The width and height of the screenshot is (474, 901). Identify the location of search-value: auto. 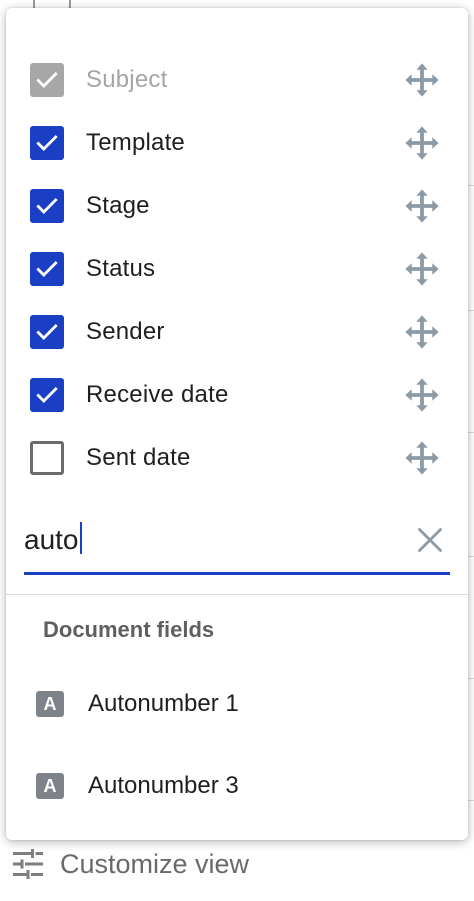
(51, 539).